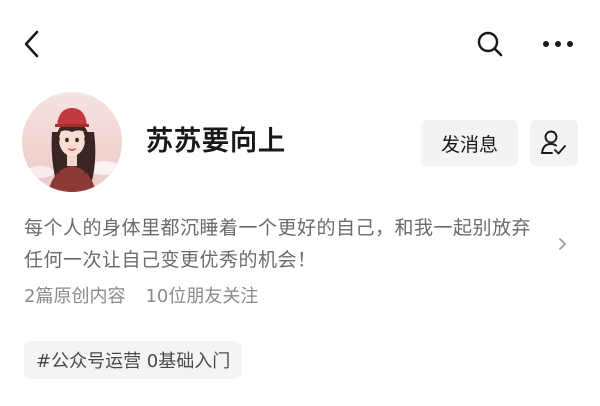 This screenshot has width=600, height=406. I want to click on more-horizontal-icon, so click(558, 44).